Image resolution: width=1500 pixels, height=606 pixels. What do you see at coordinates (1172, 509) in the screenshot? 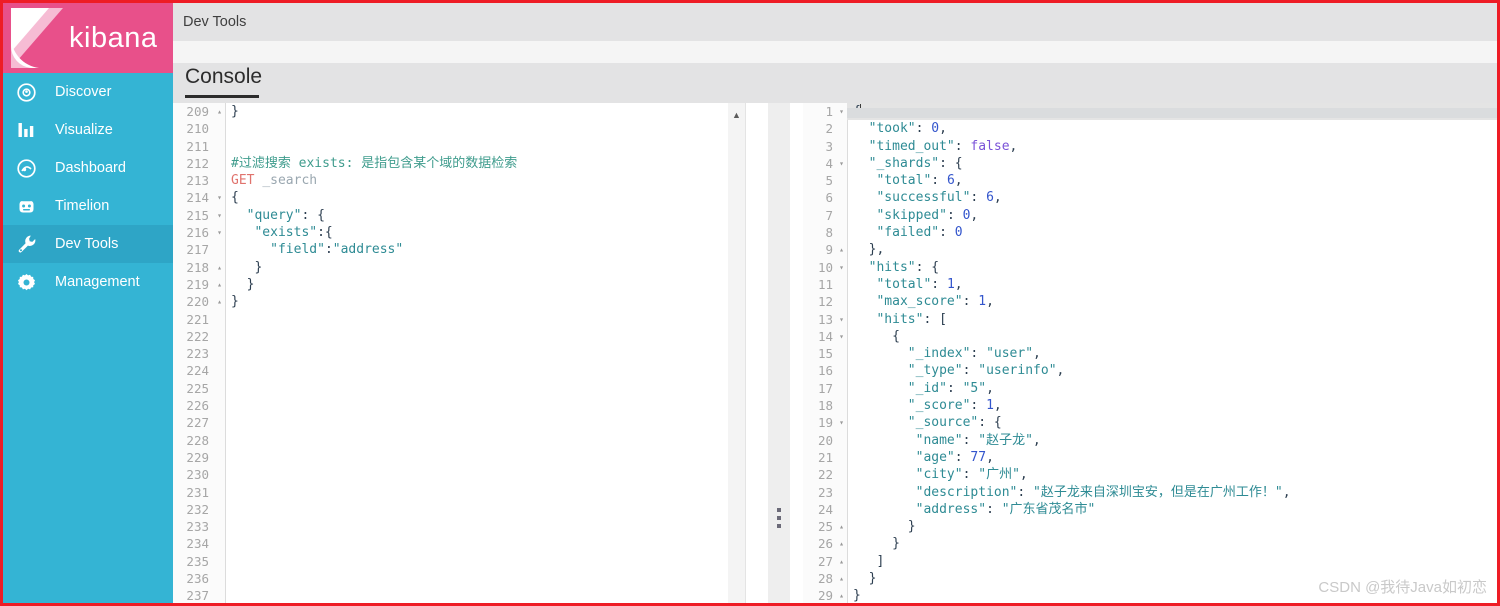
I see `code-line: "address": "广东省茂名市"` at bounding box center [1172, 509].